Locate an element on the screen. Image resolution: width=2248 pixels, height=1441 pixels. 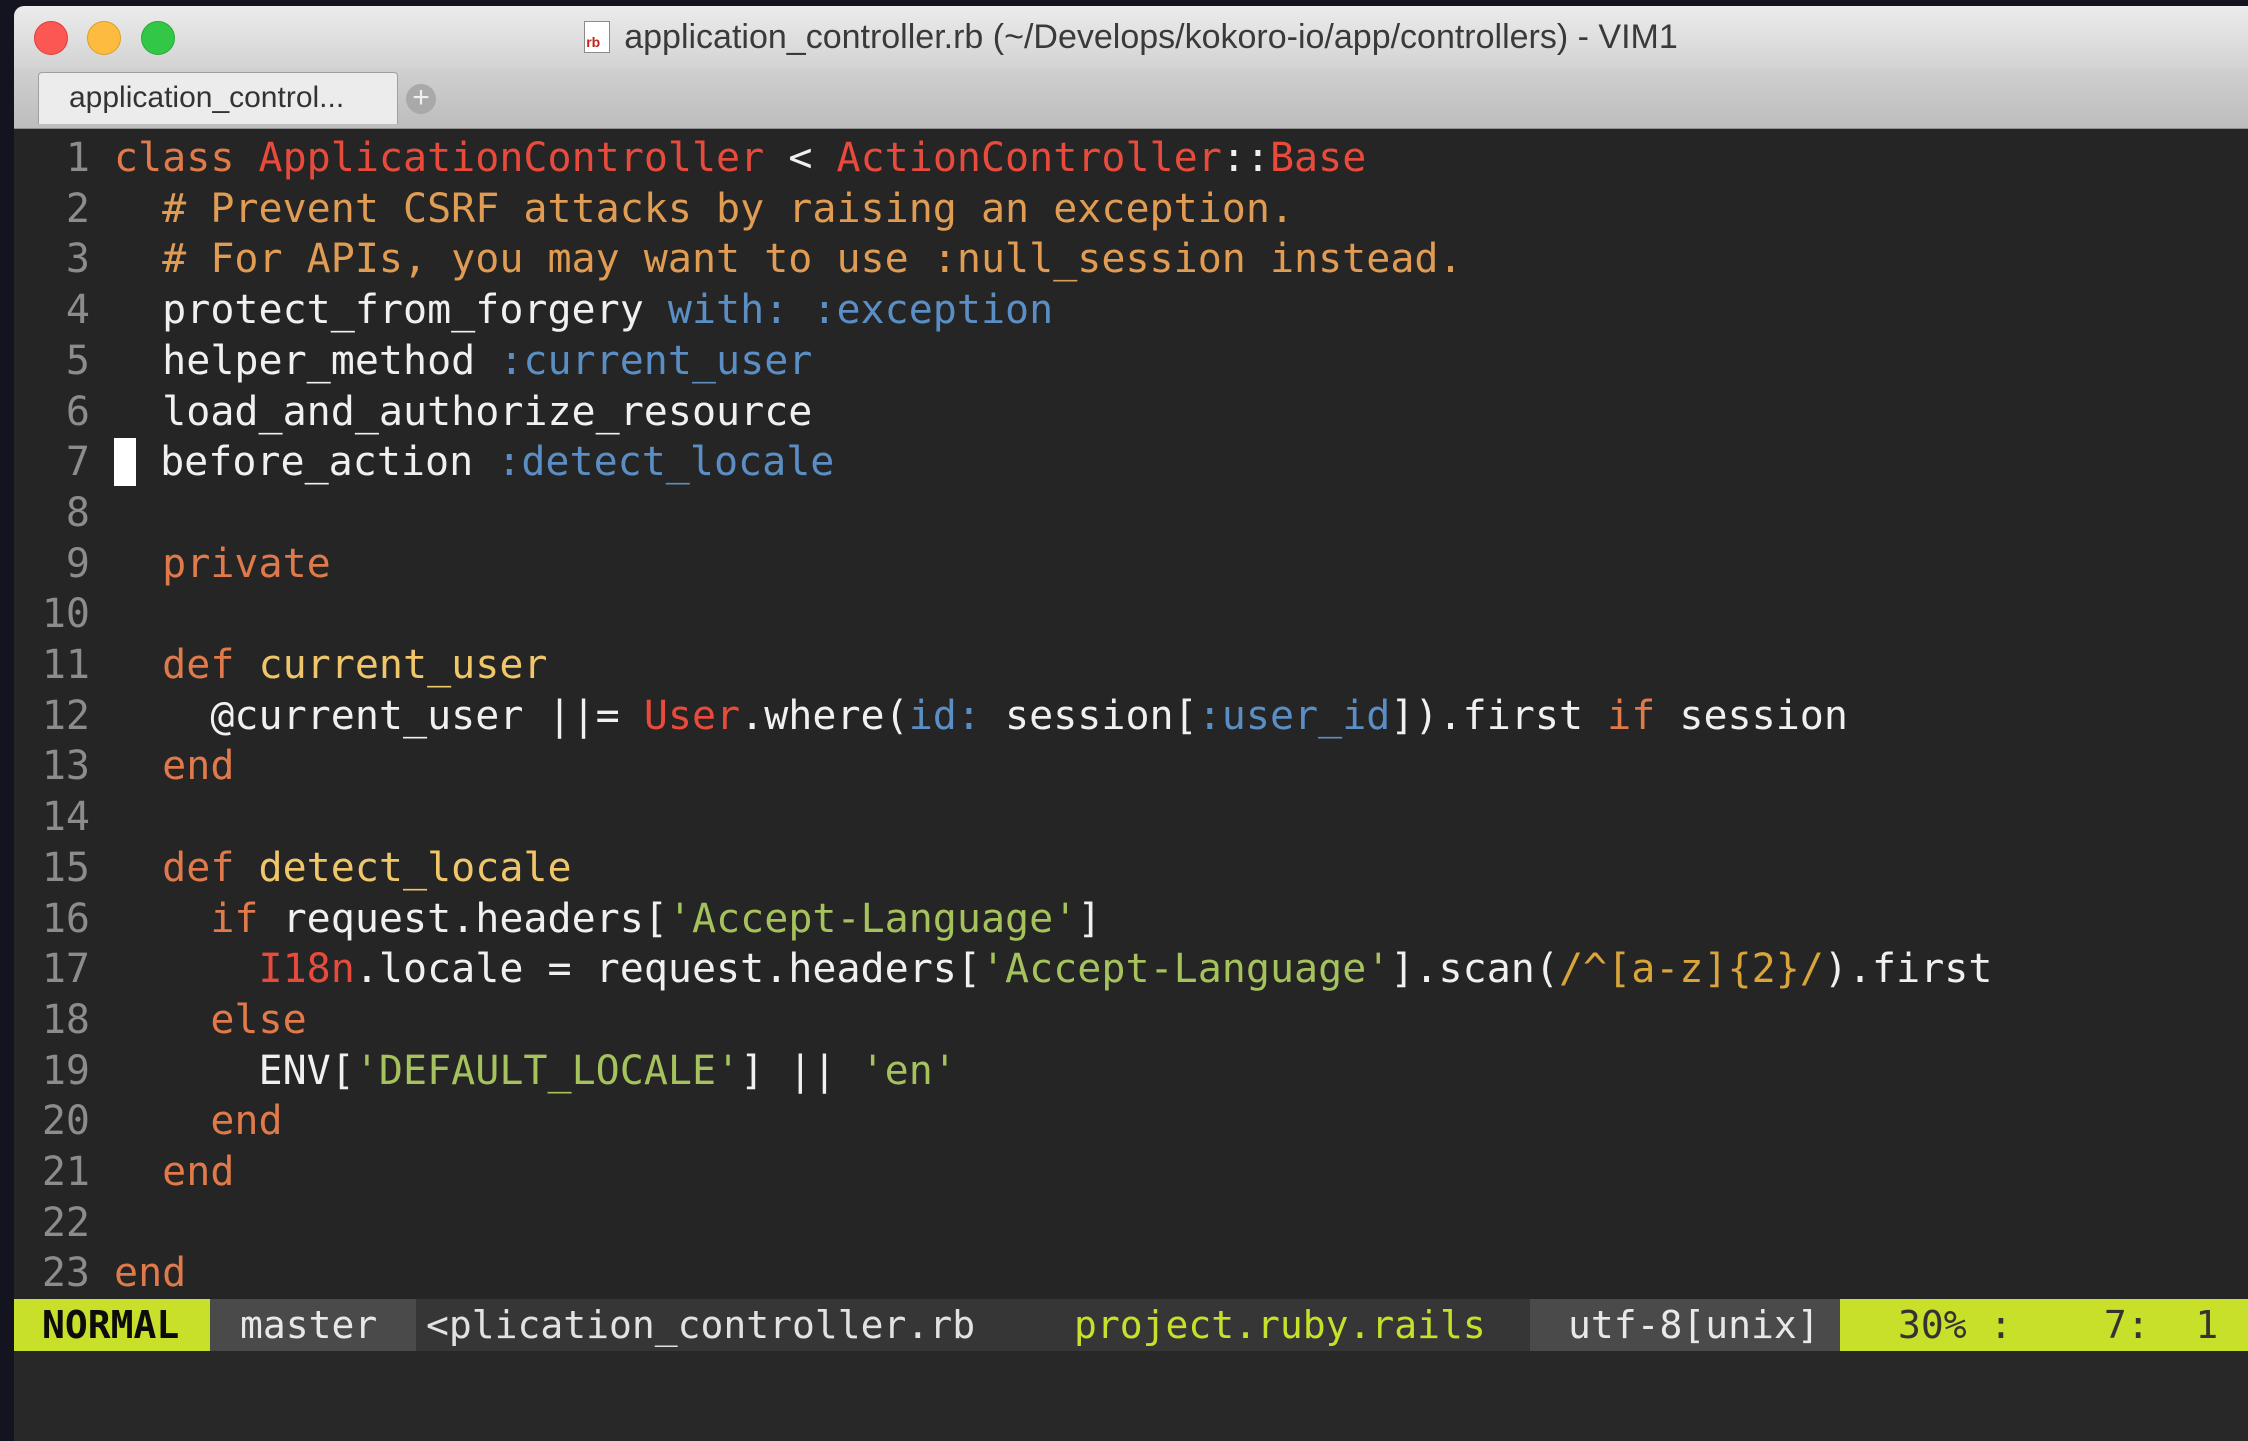
tab-bar: application_control... + is located at coordinates (1131, 98).